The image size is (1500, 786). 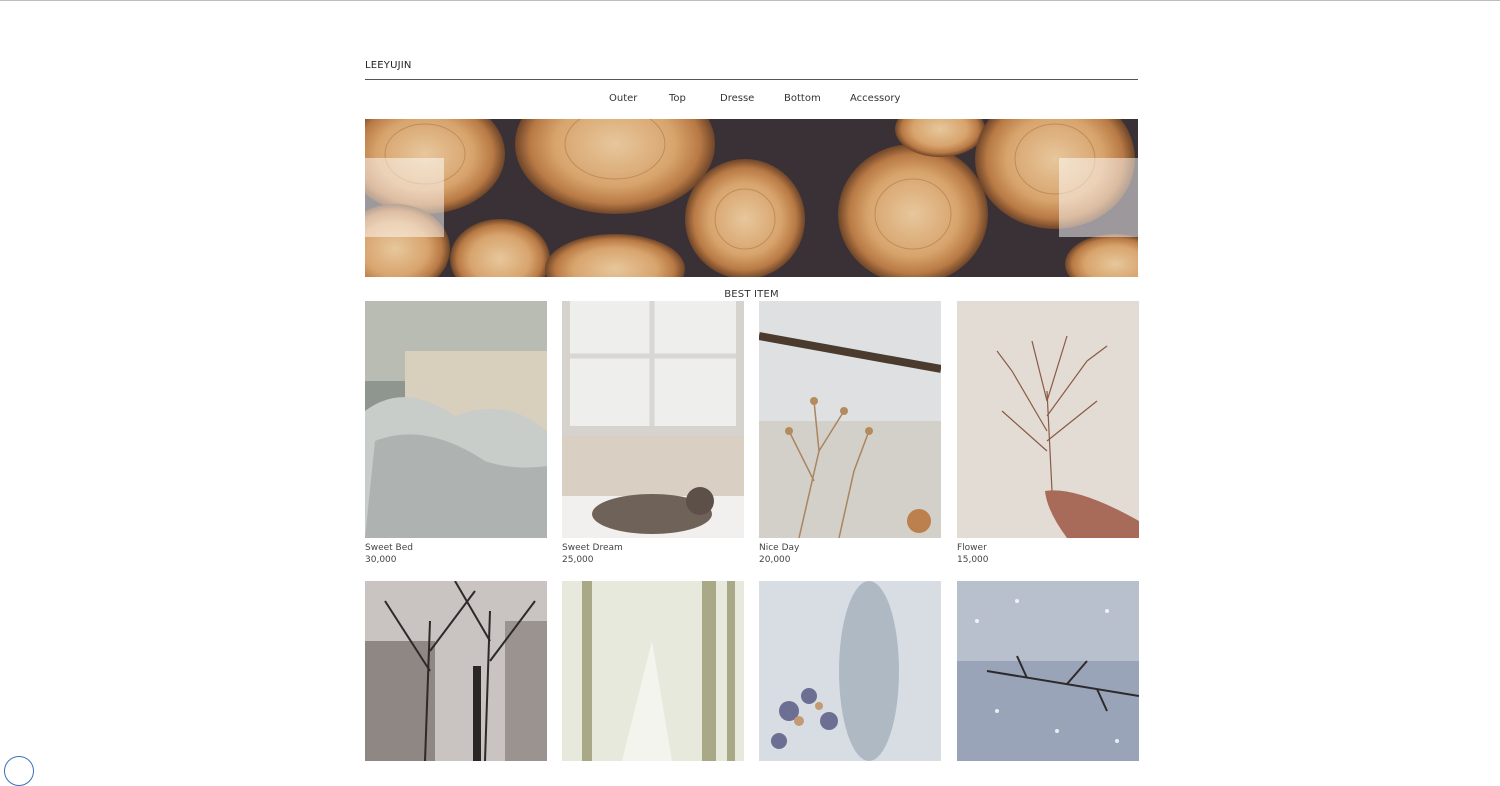 What do you see at coordinates (779, 548) in the screenshot?
I see `product-name: Nice Day` at bounding box center [779, 548].